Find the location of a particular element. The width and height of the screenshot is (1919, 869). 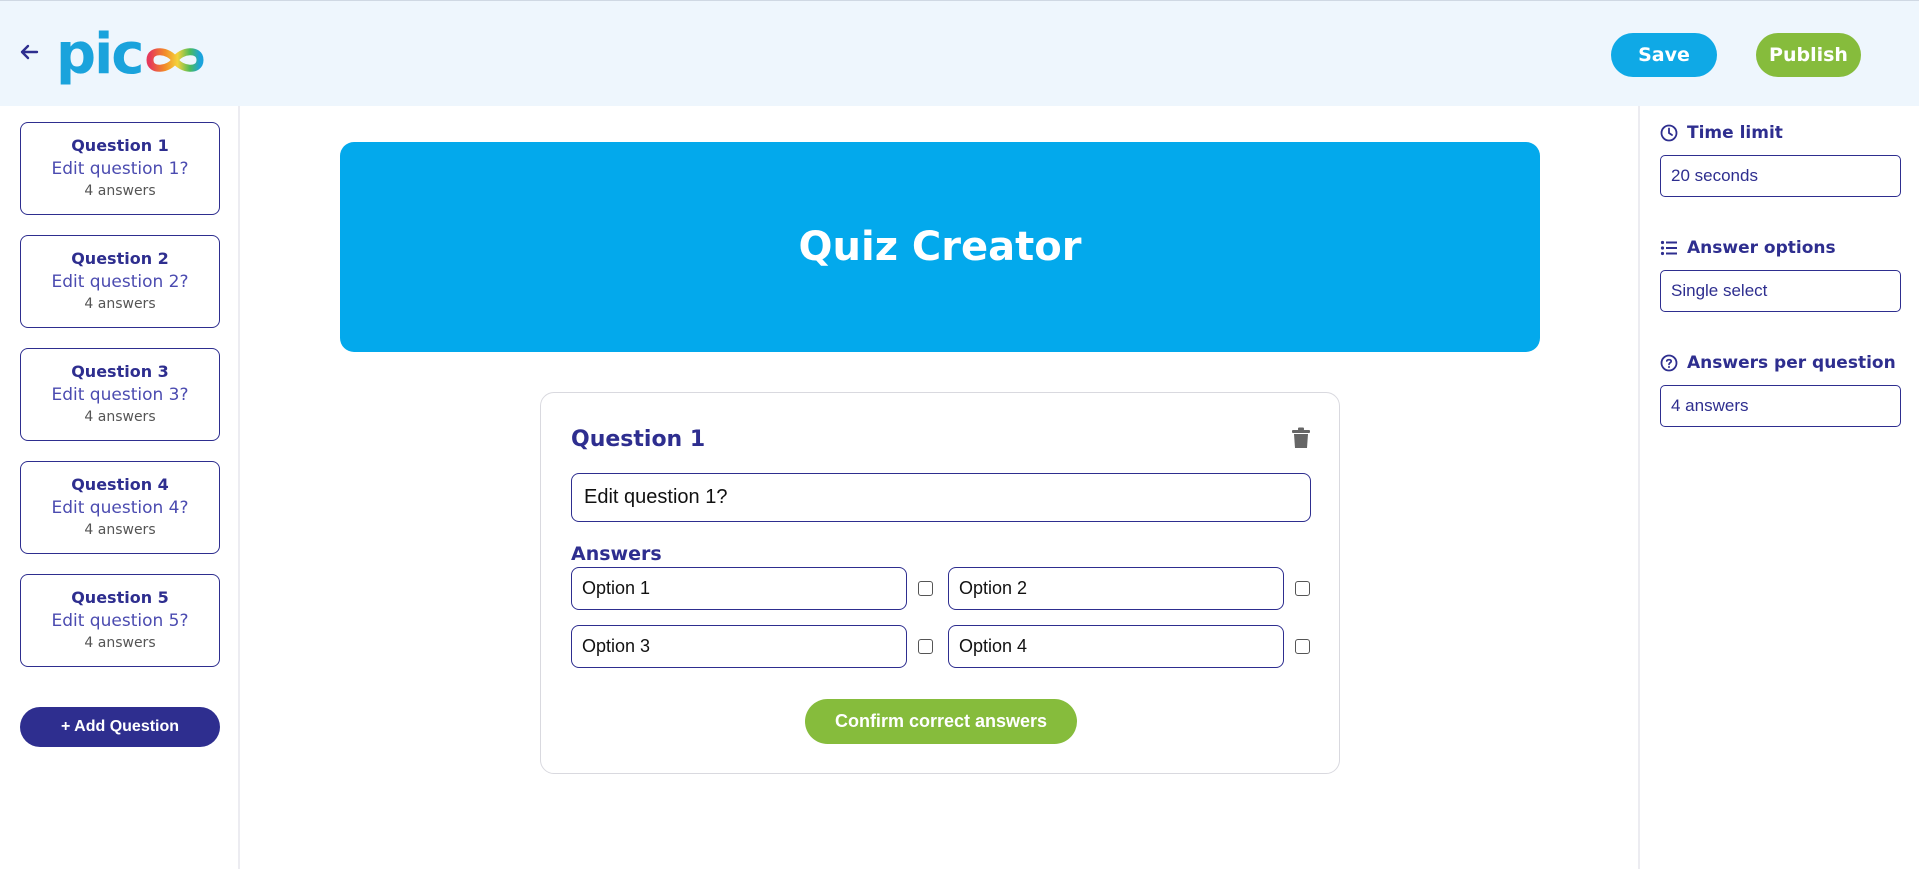

picoo-logo: pic is located at coordinates (131, 55).